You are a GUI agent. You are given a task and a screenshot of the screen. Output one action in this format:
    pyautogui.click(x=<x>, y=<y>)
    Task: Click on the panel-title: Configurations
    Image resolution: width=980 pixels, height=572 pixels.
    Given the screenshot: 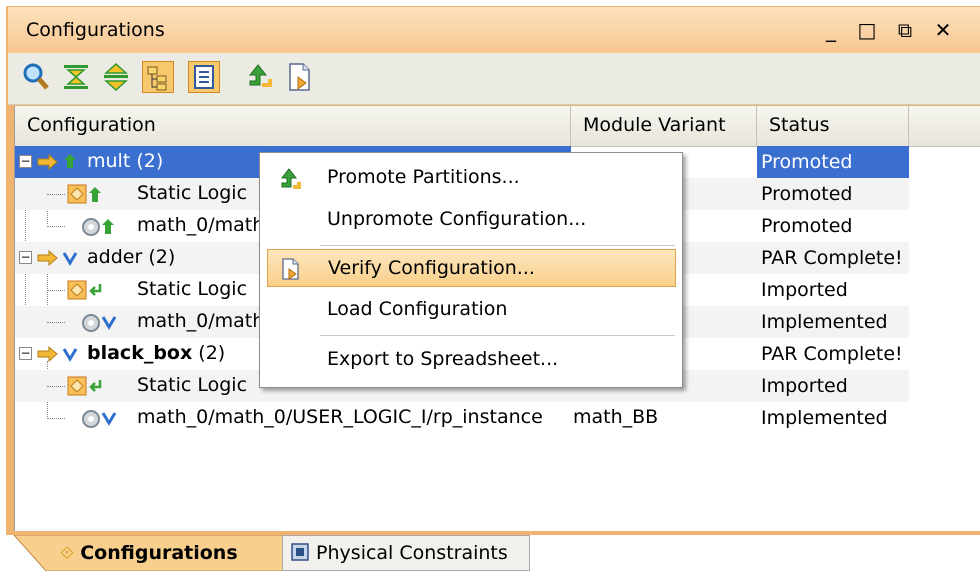 What is the action you would take?
    pyautogui.click(x=95, y=30)
    